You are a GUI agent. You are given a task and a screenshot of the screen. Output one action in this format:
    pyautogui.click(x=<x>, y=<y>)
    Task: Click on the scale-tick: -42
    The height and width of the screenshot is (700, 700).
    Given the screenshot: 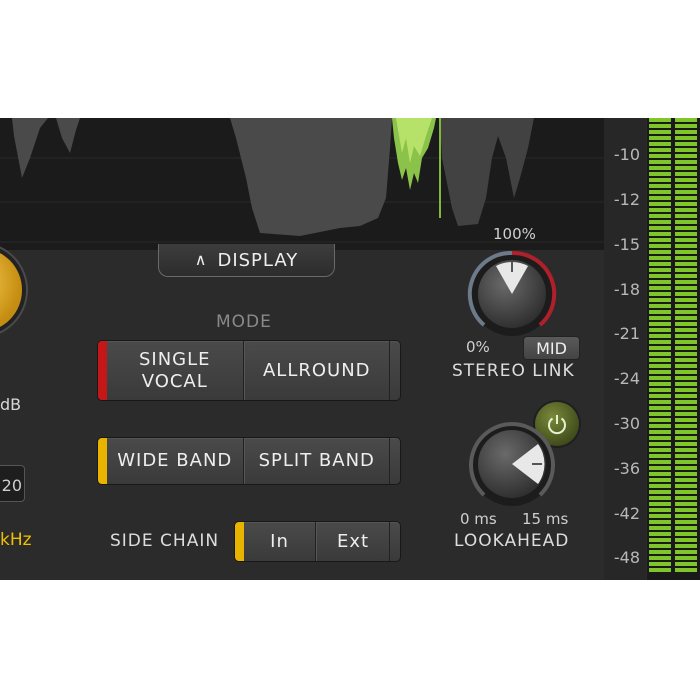 What is the action you would take?
    pyautogui.click(x=626, y=513)
    